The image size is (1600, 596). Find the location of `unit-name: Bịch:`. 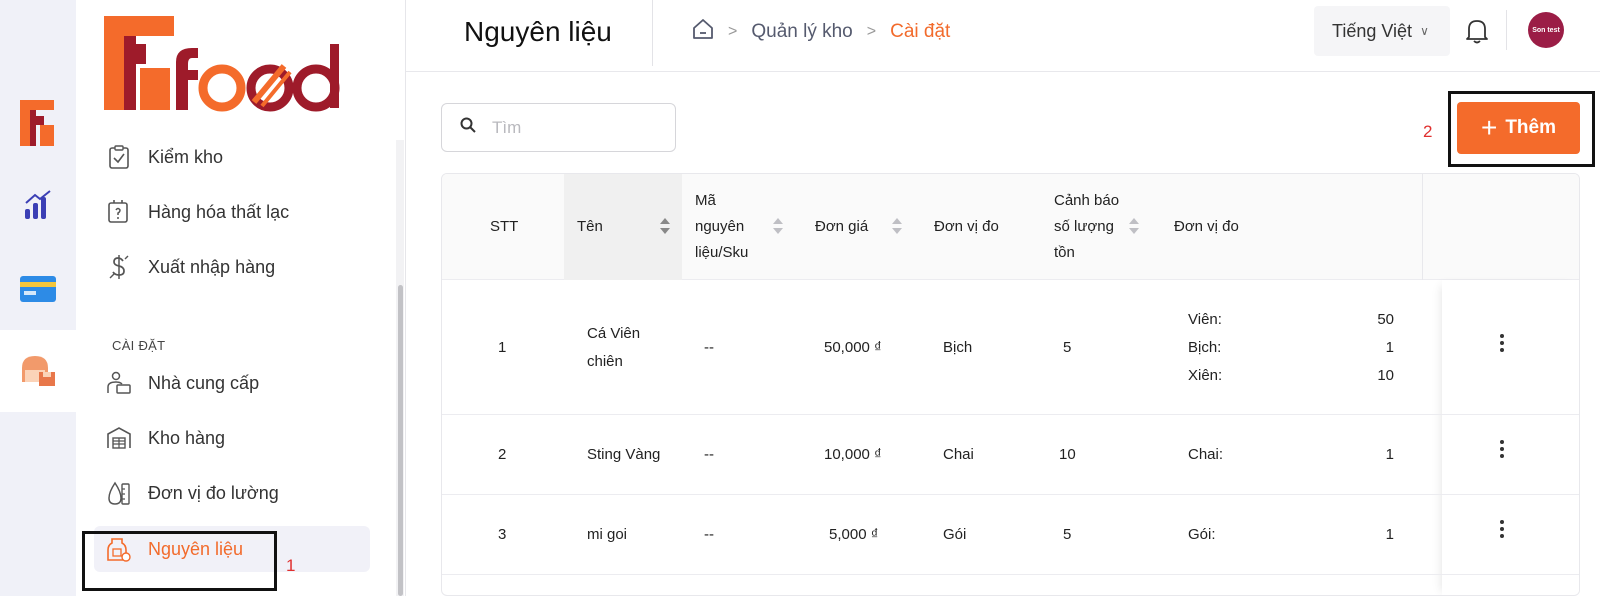

unit-name: Bịch: is located at coordinates (1205, 347).